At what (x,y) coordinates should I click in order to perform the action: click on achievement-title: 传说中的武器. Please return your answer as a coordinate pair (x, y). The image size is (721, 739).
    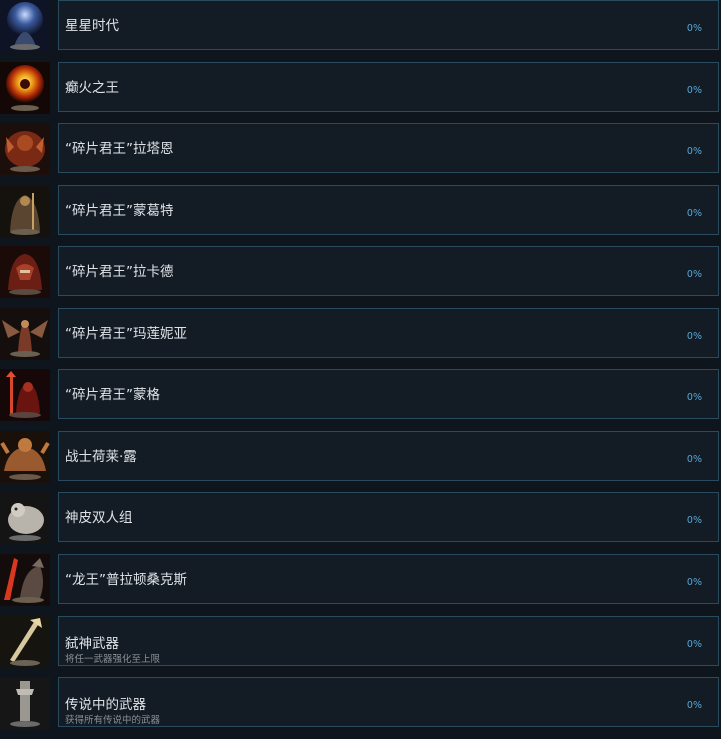
    Looking at the image, I should click on (105, 705).